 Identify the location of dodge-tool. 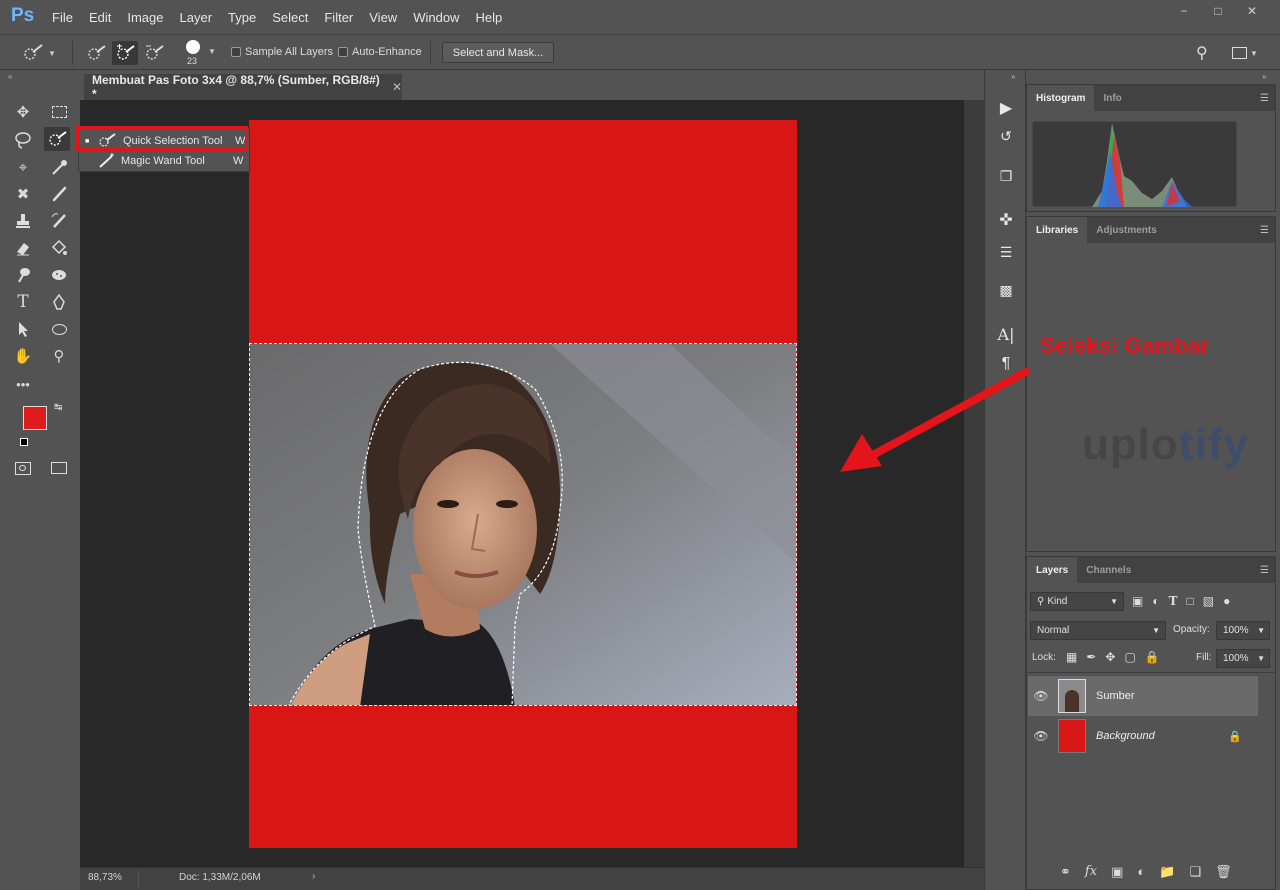
(59, 275).